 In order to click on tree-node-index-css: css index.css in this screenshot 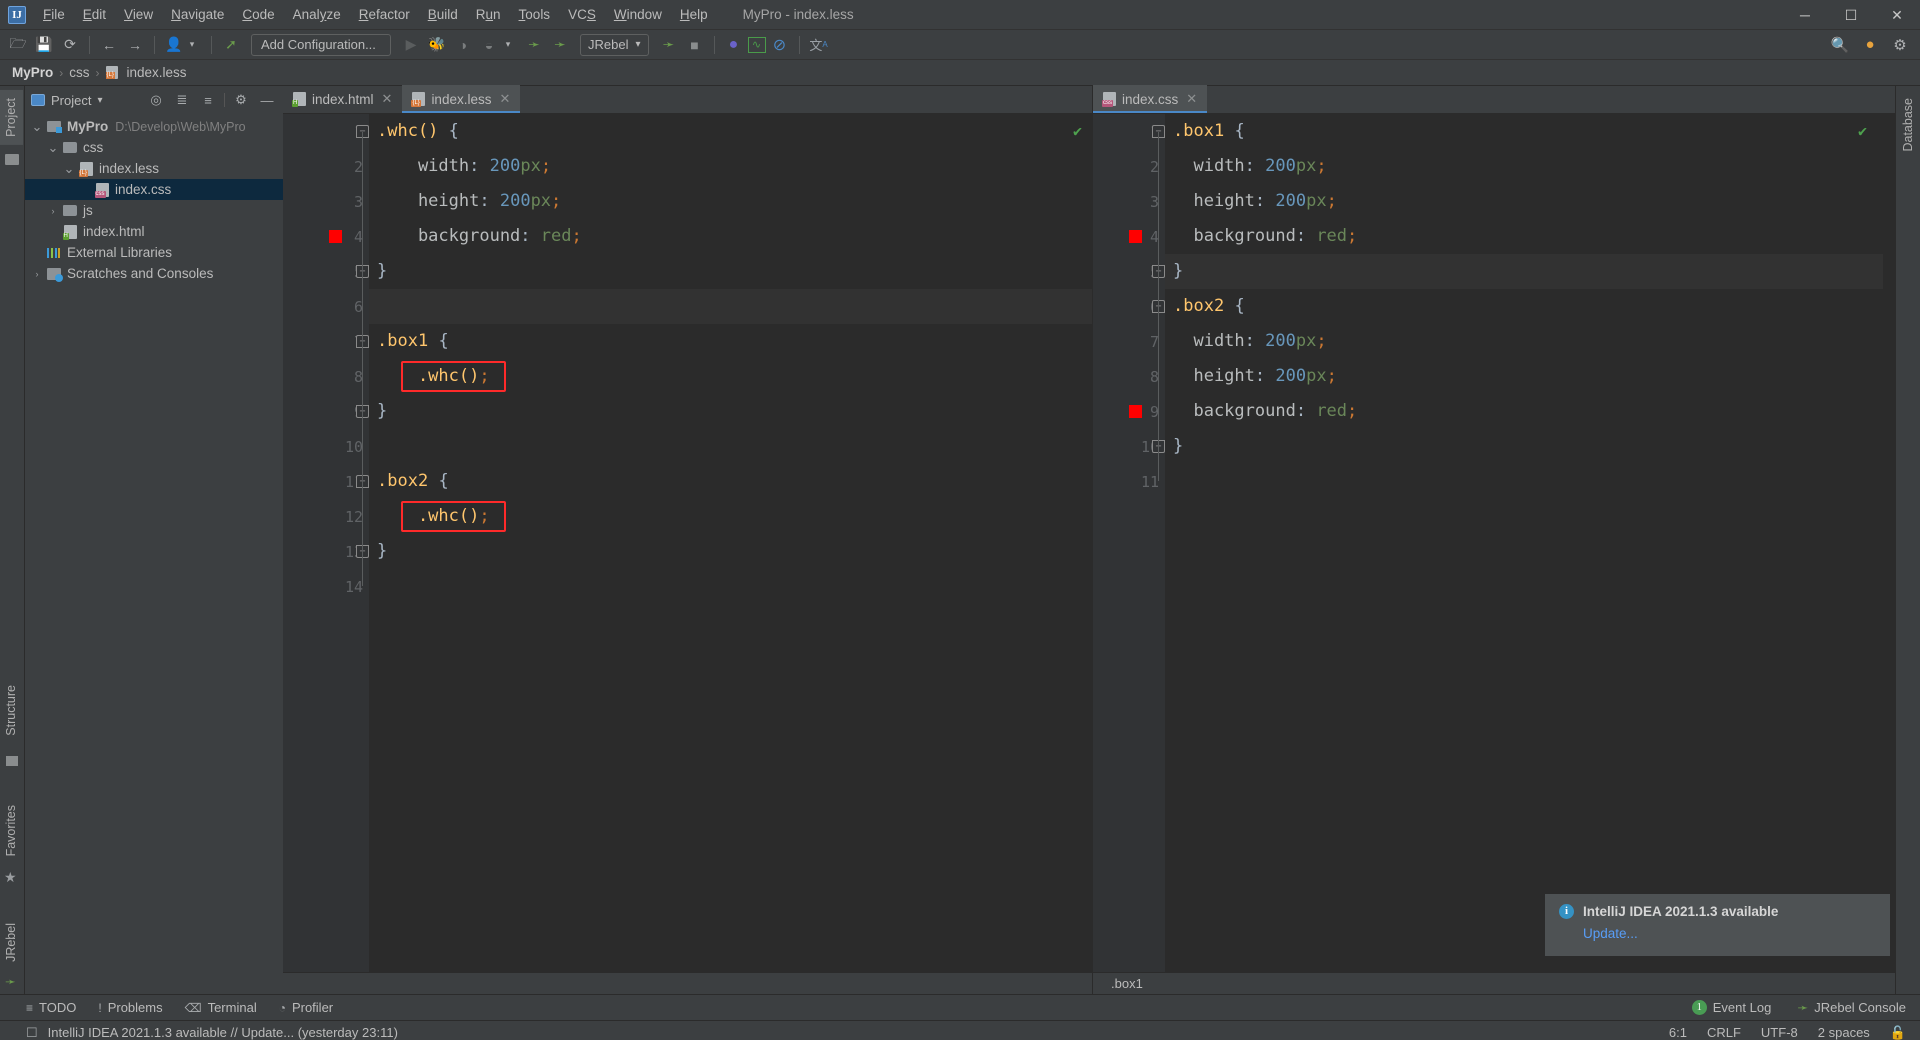, I will do `click(154, 189)`.